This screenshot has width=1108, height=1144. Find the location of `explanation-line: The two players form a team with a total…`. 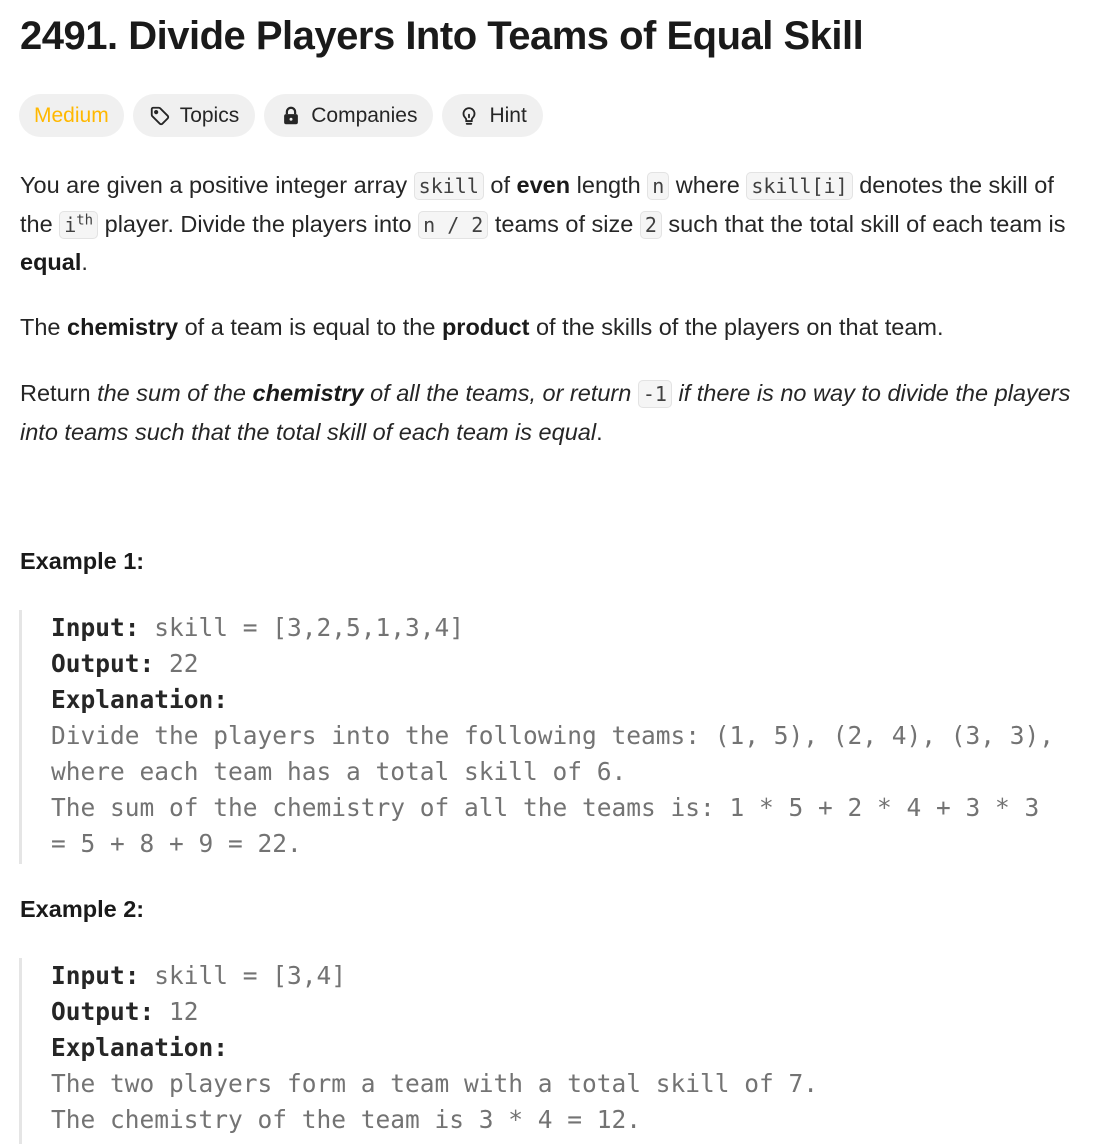

explanation-line: The two players form a team with a total… is located at coordinates (435, 1083).